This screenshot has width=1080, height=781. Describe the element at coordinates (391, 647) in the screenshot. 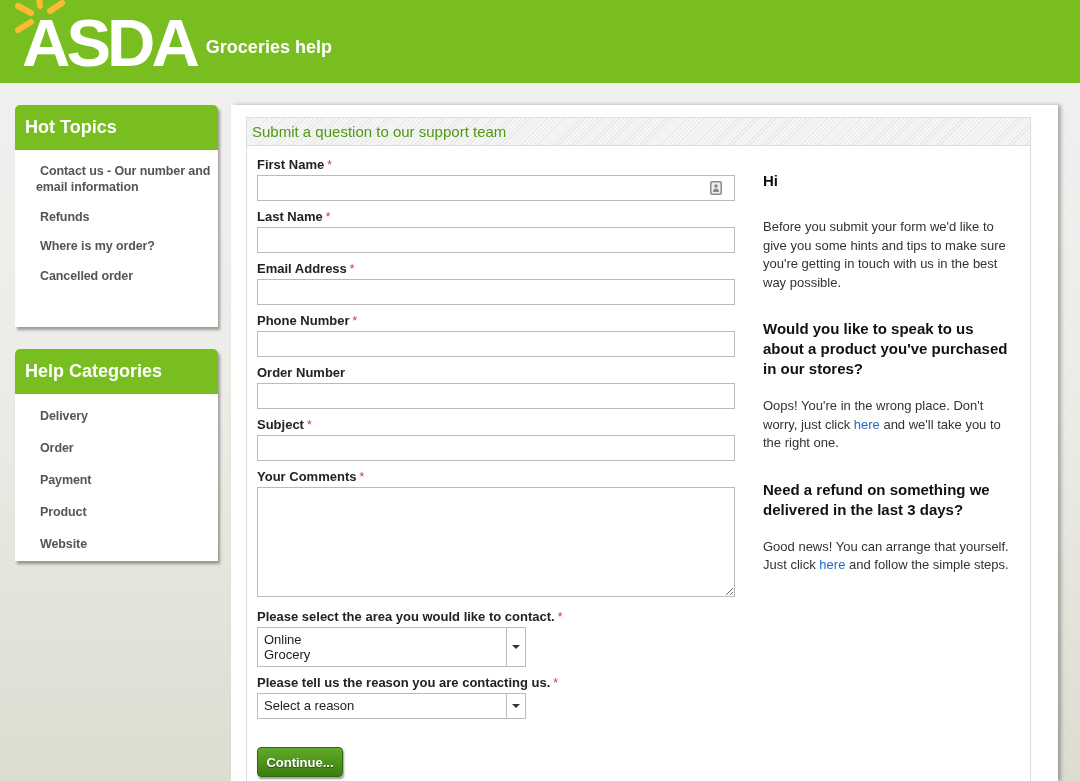

I see `dropdown-select: Online Grocery` at that location.